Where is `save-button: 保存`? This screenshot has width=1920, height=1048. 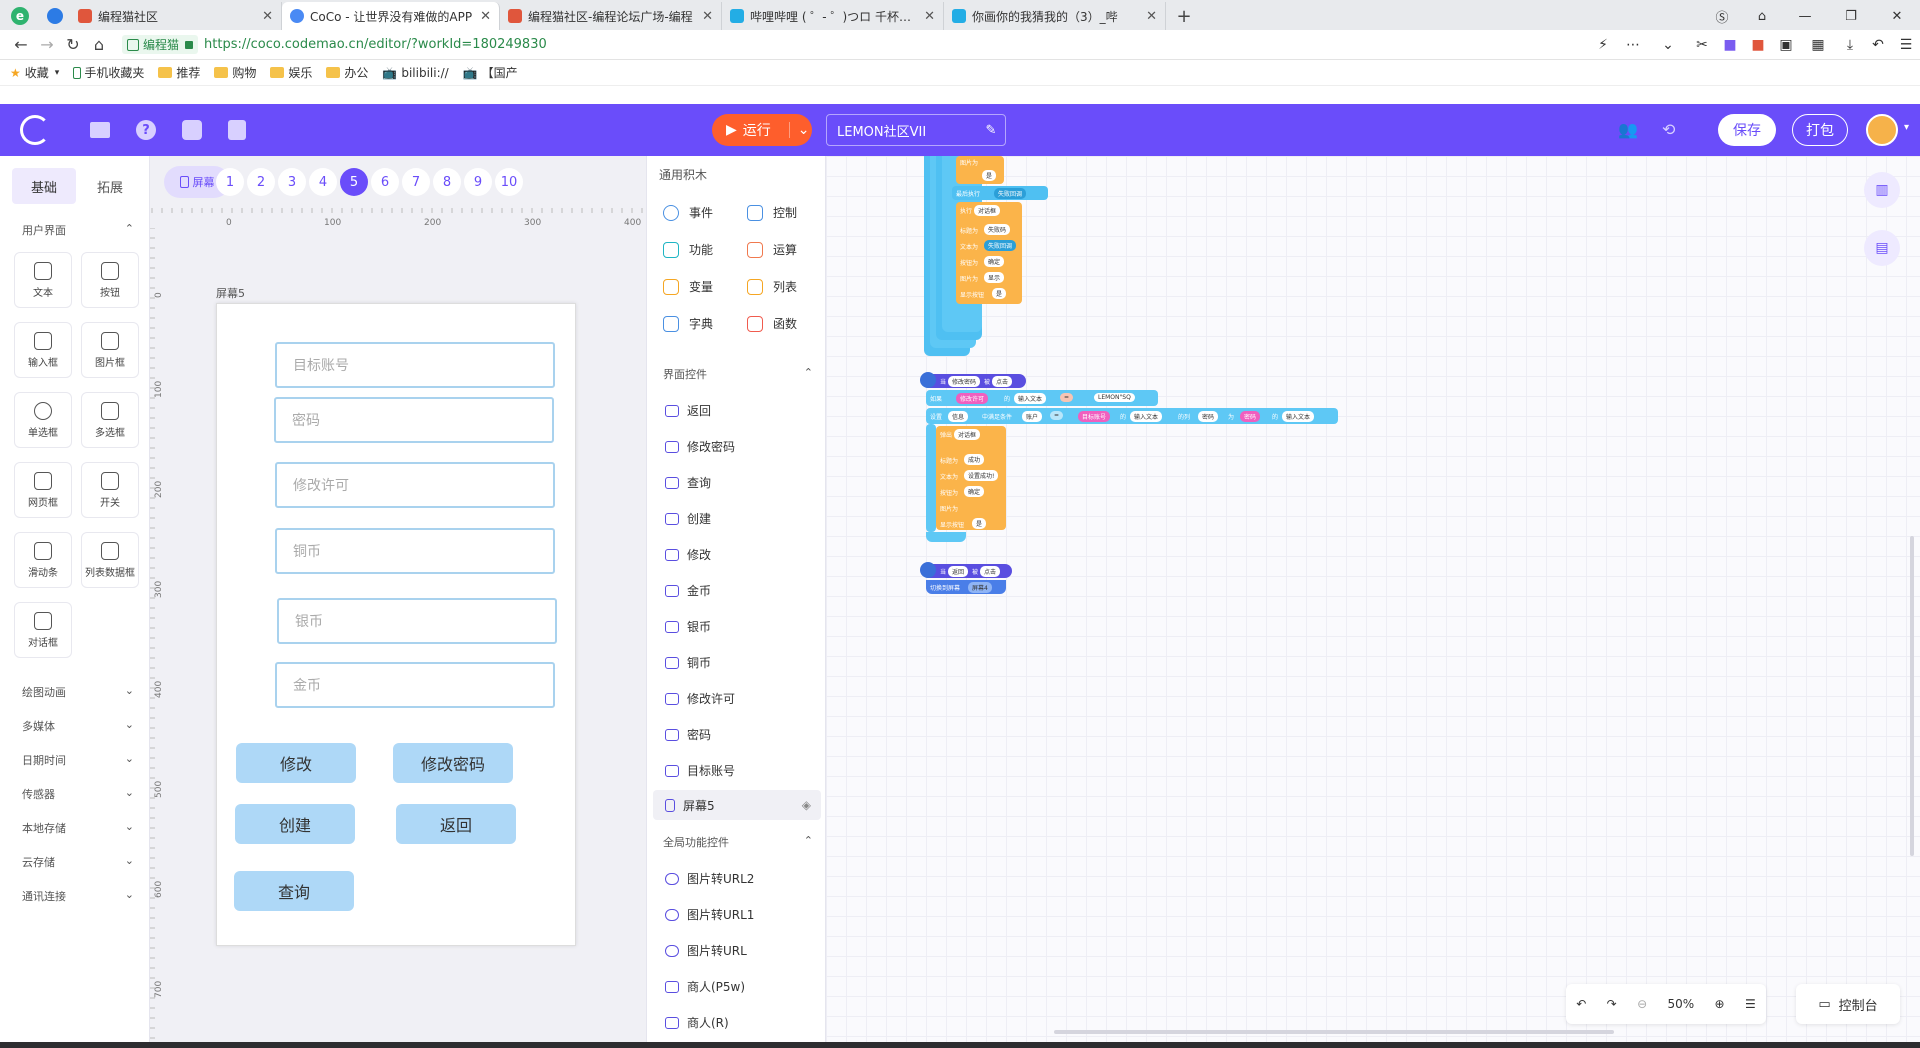 save-button: 保存 is located at coordinates (1747, 130).